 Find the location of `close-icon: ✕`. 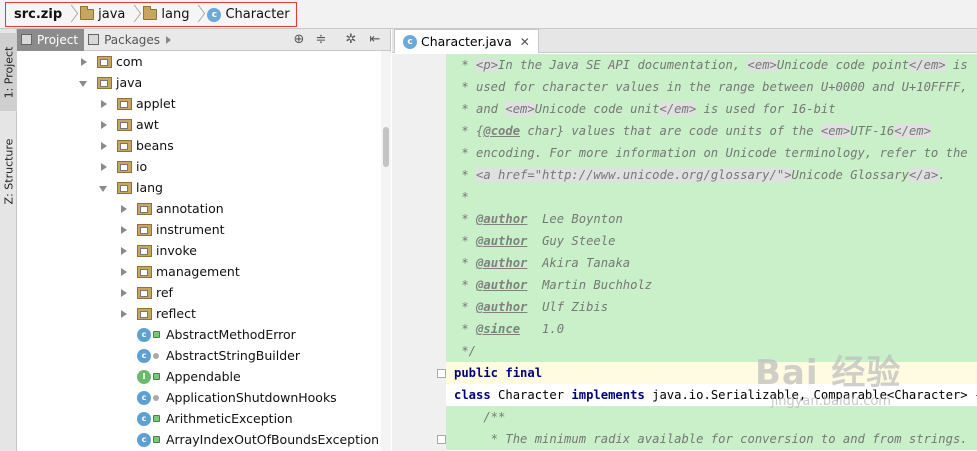

close-icon: ✕ is located at coordinates (525, 42).